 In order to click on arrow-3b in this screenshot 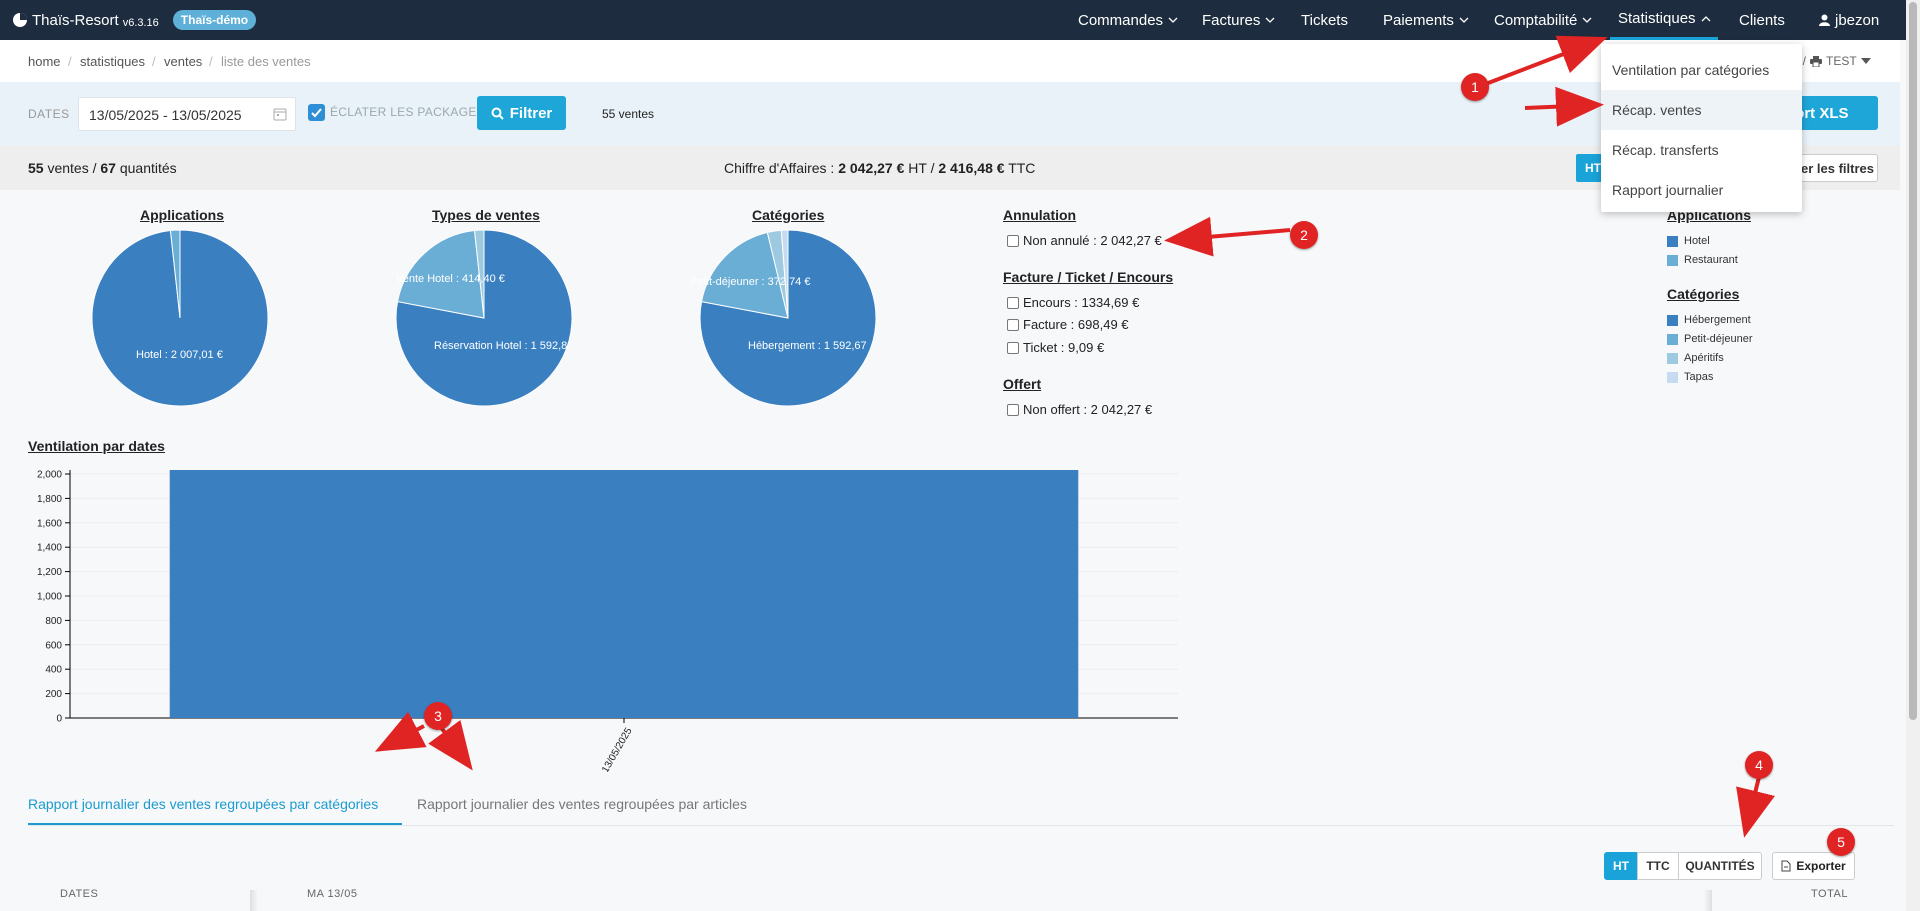, I will do `click(450, 745)`.